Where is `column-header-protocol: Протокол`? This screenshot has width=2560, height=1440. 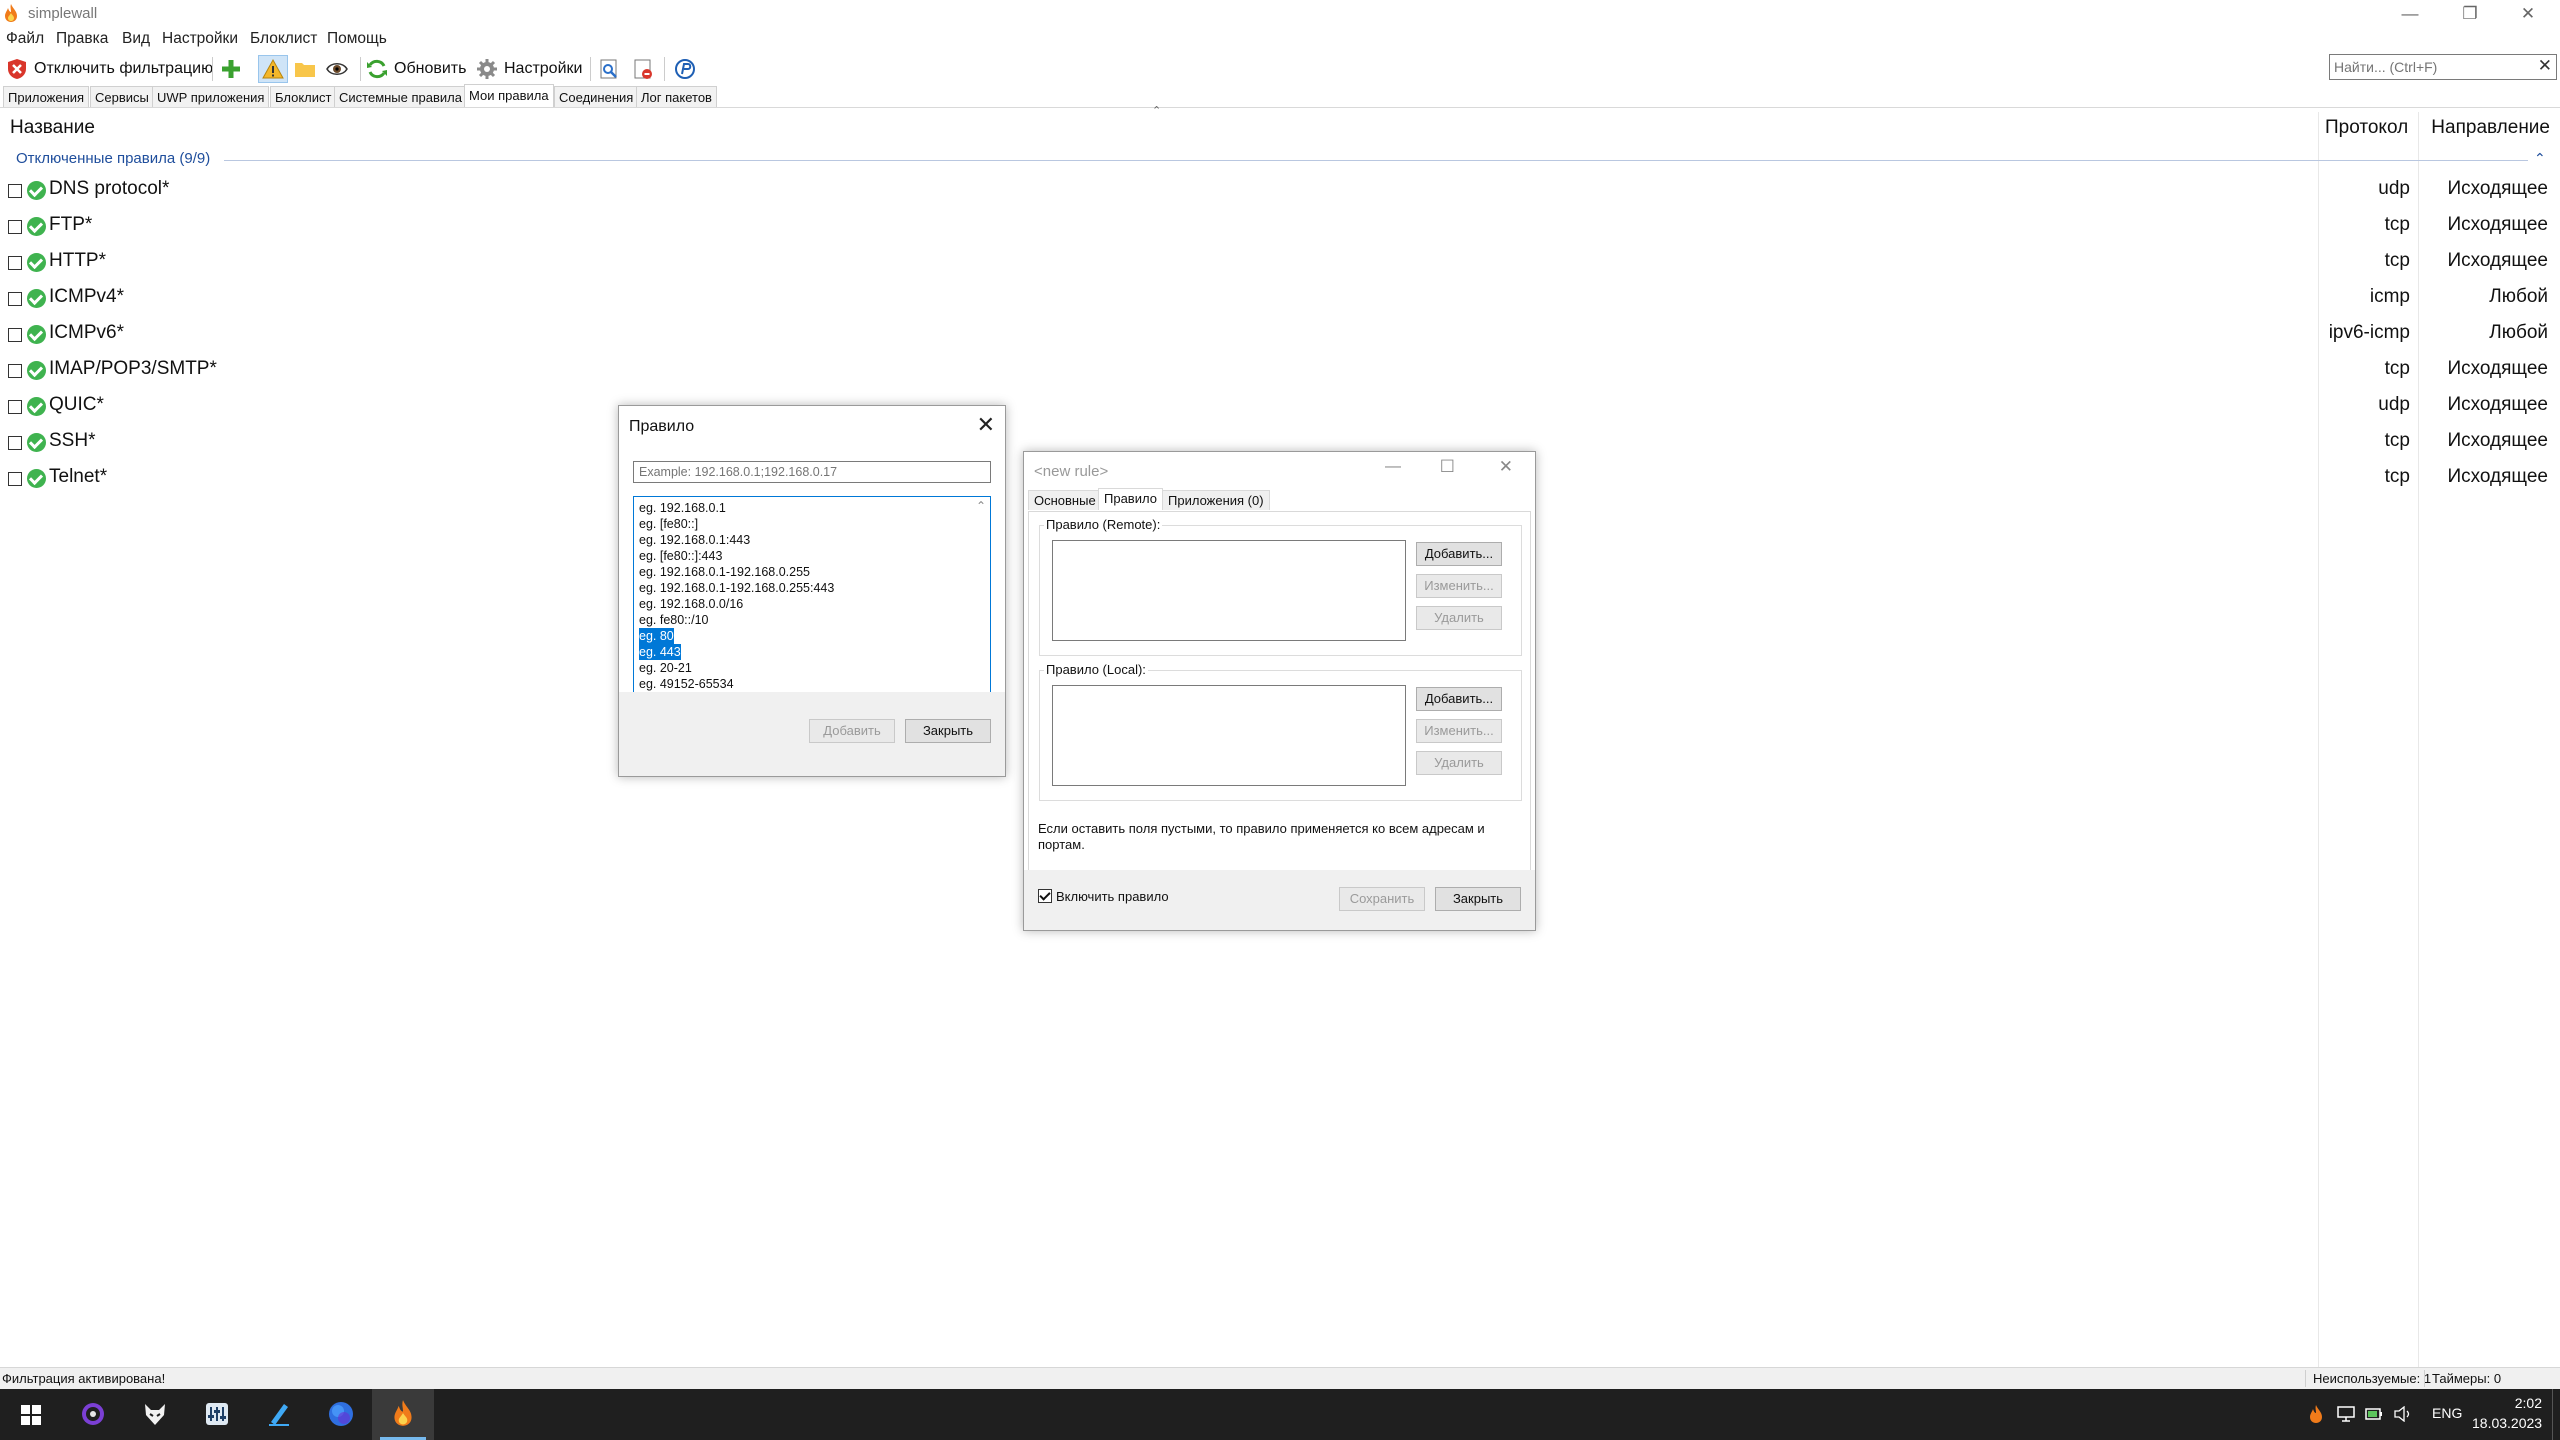
column-header-protocol: Протокол is located at coordinates (2366, 128).